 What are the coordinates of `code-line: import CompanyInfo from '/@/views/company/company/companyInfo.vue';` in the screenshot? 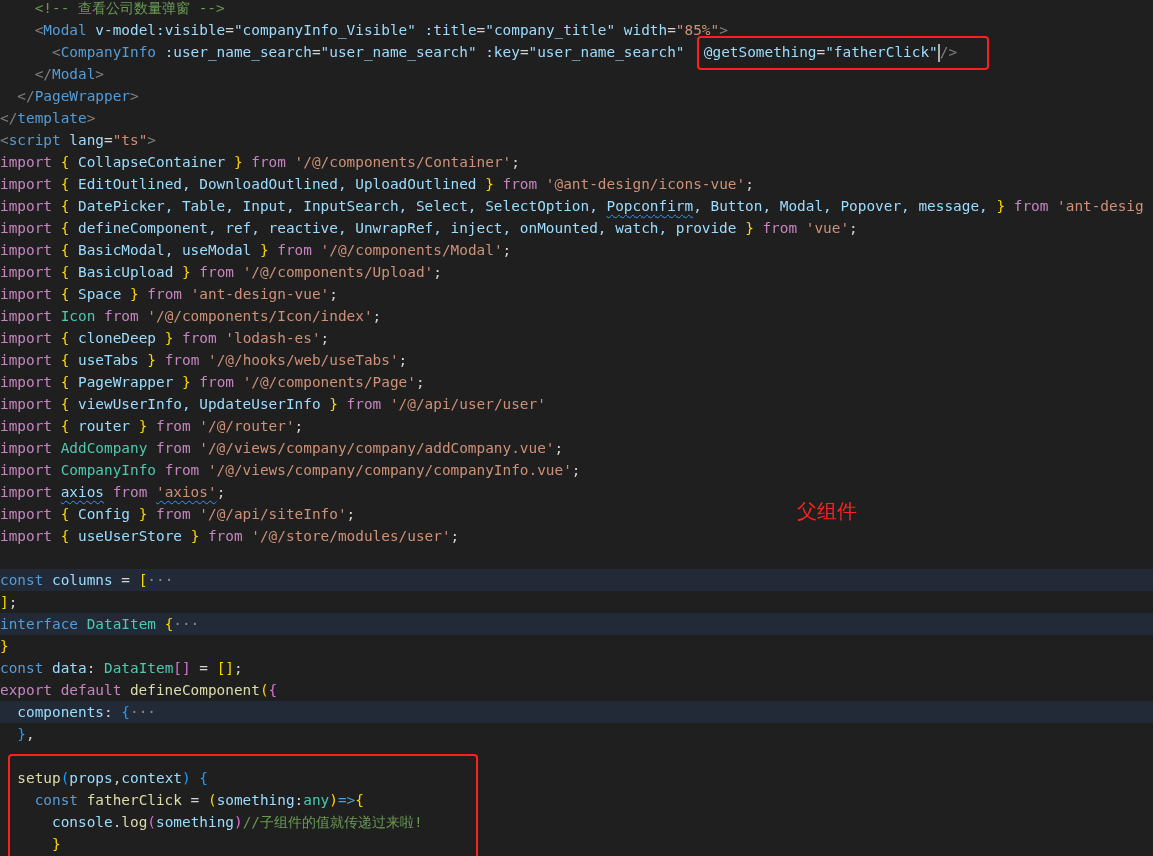 It's located at (290, 470).